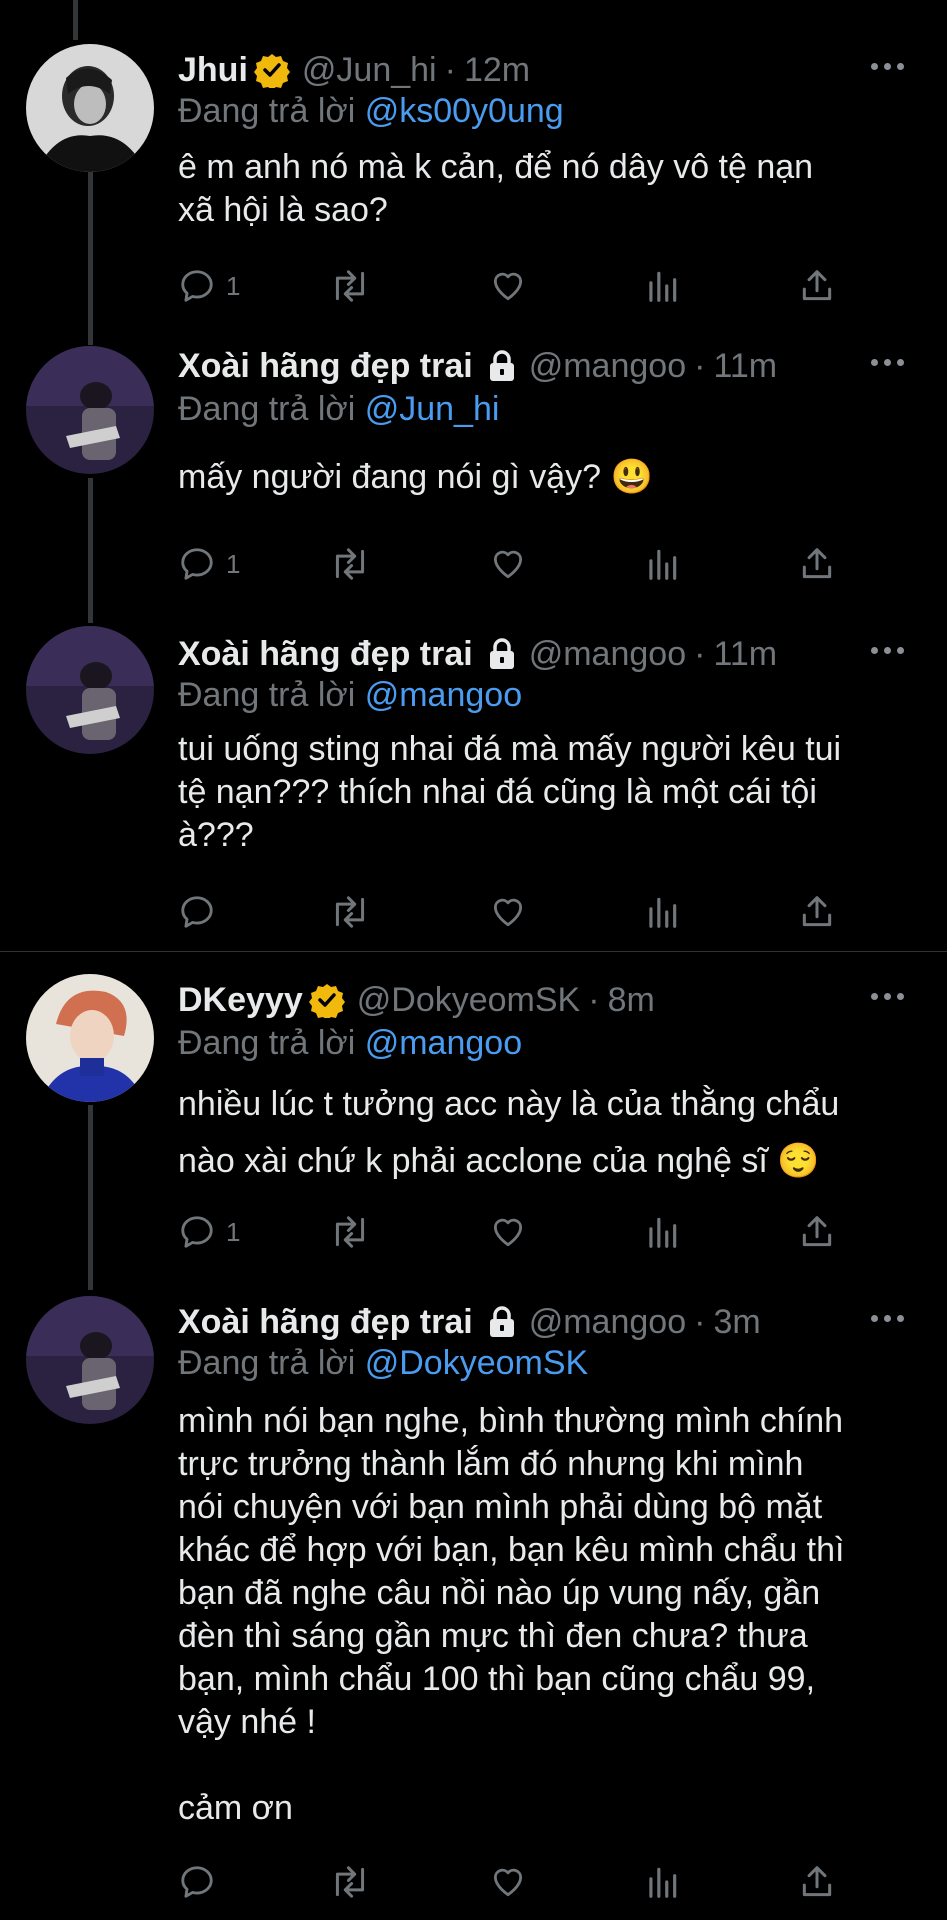  Describe the element at coordinates (432, 409) in the screenshot. I see `reply-to-link: @Jun_hi` at that location.